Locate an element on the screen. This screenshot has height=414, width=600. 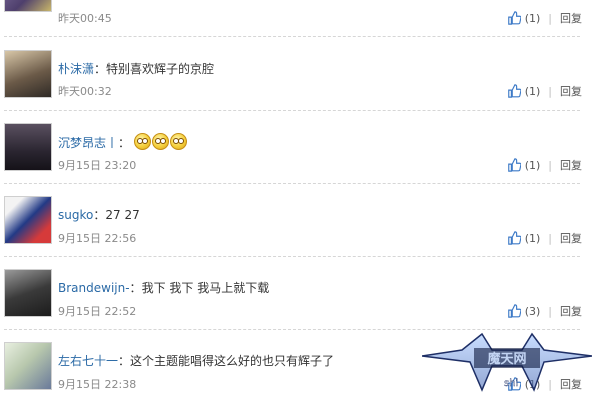
comment-text: Brandewijn-：我下 我下 我马上就下载 is located at coordinates (163, 287).